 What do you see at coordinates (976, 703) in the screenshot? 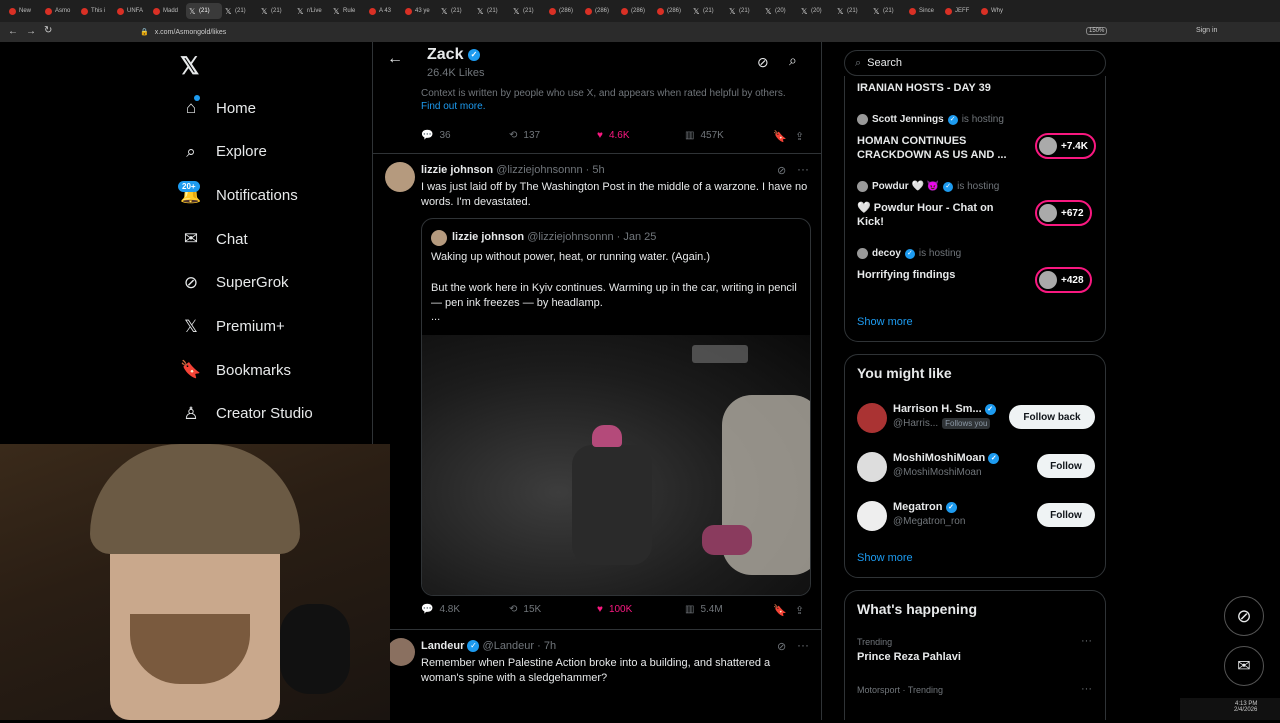
I see `trend-item: Motorsport · Trending ···` at bounding box center [976, 703].